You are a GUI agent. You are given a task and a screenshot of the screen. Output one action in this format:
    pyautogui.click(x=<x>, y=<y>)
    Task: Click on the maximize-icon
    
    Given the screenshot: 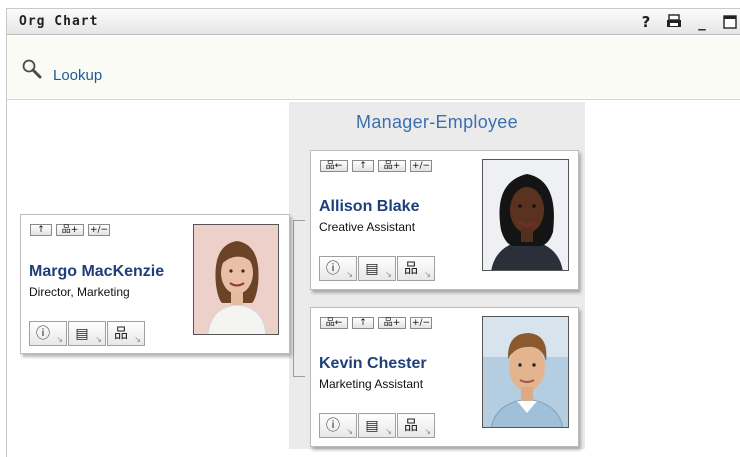 What is the action you would take?
    pyautogui.click(x=730, y=22)
    